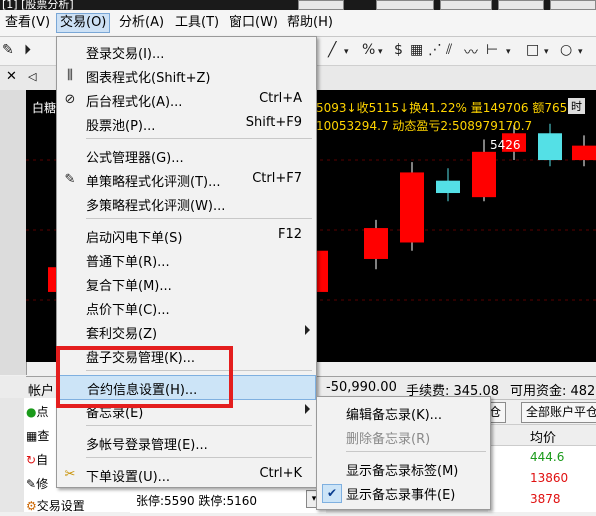  I want to click on price-limit-text: 张停:5590 跌停:5160, so click(196, 501).